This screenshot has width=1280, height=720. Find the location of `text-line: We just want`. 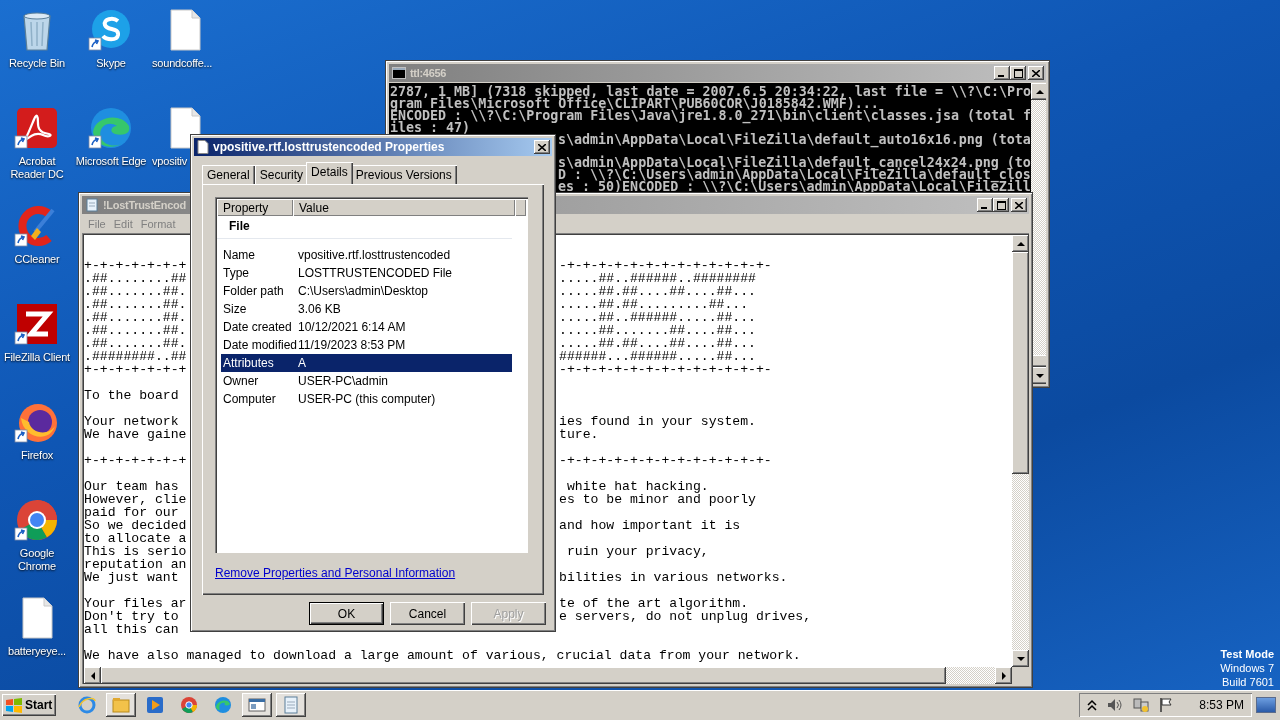

text-line: We just want is located at coordinates (131, 577).